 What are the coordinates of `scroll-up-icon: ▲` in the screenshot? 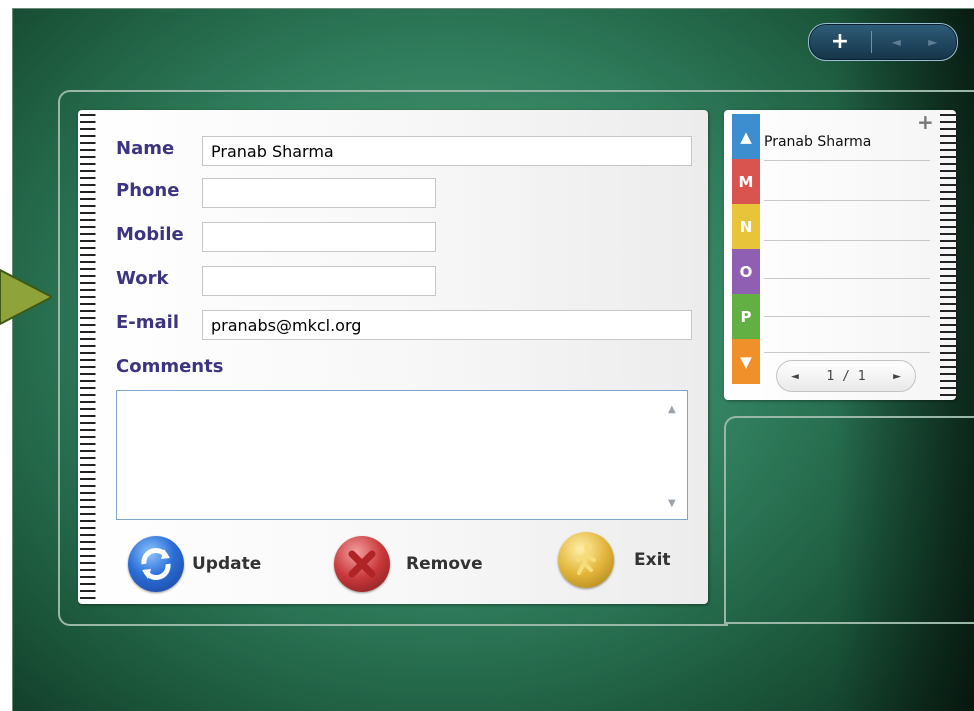 It's located at (672, 409).